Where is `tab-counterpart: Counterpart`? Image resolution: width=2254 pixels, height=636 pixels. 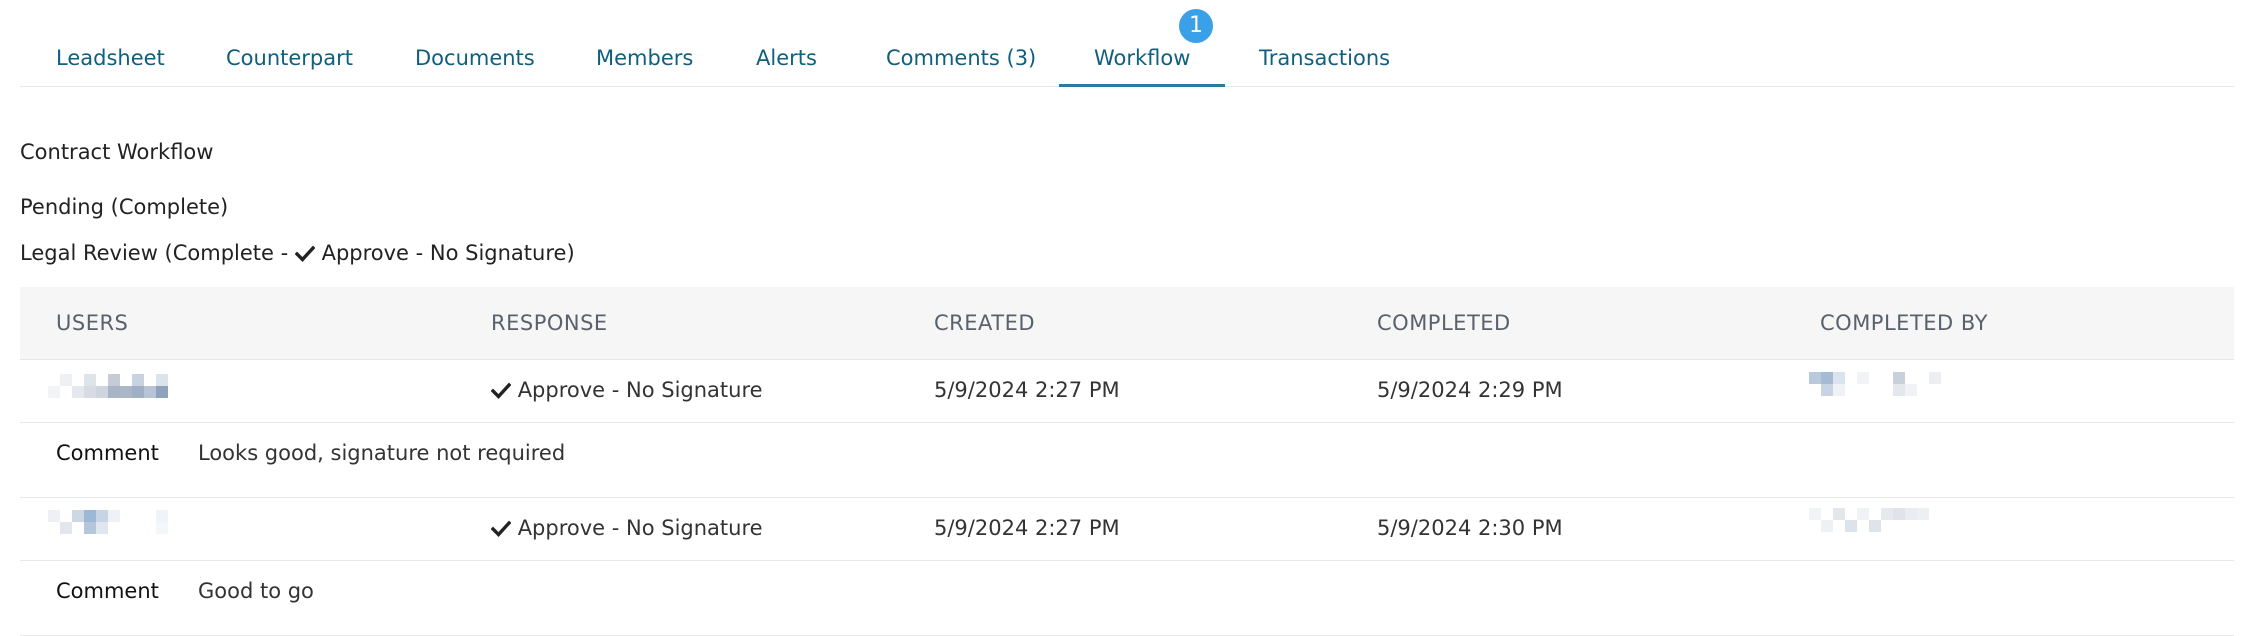 tab-counterpart: Counterpart is located at coordinates (289, 58).